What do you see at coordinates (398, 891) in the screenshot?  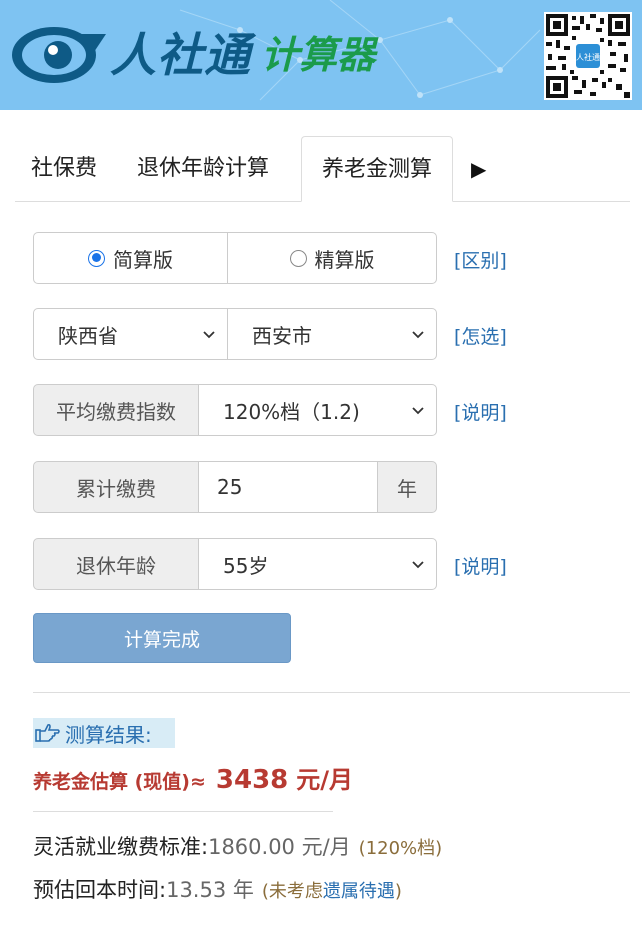 I see `payback-note-post: )` at bounding box center [398, 891].